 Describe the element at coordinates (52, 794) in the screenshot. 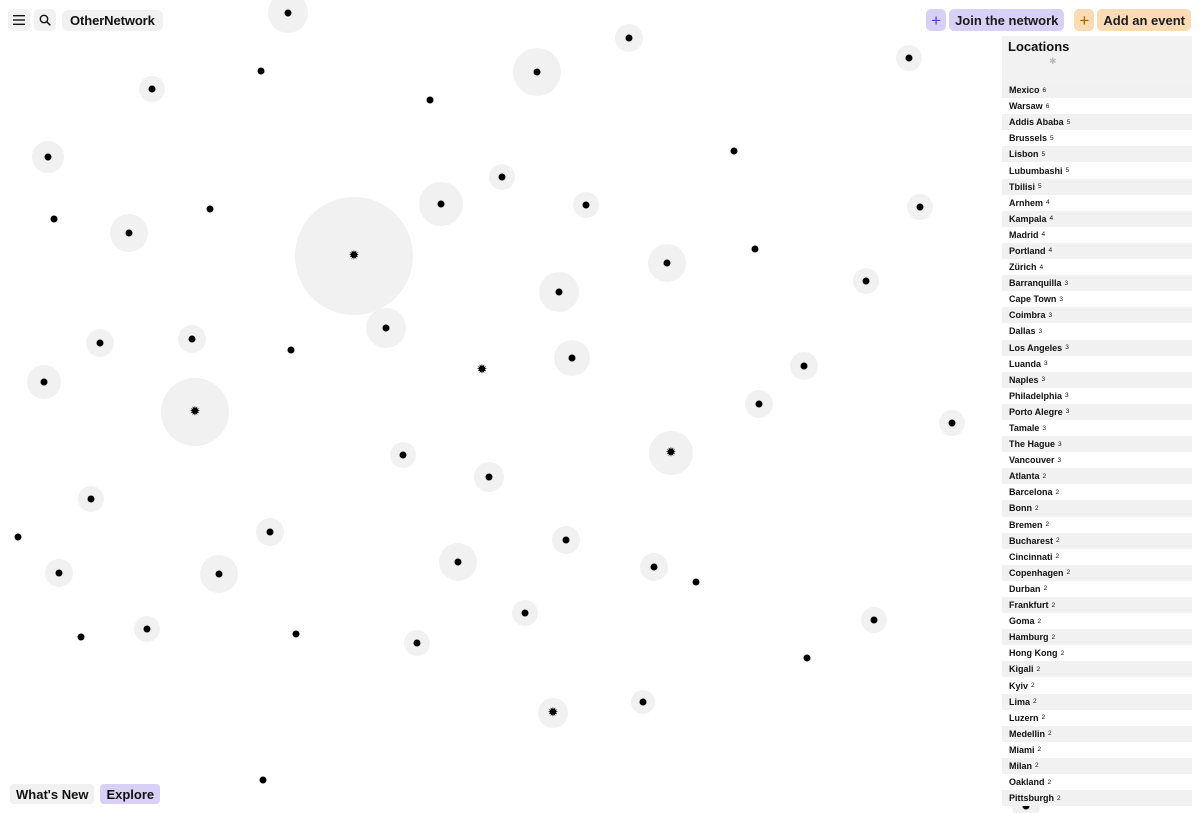

I see `whats-new-button: What's New` at that location.